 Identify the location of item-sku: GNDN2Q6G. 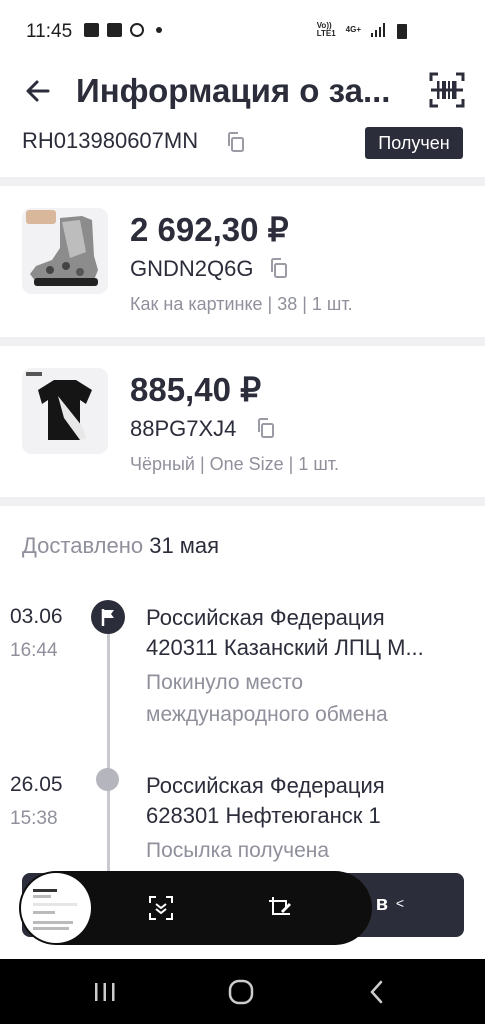
(192, 268).